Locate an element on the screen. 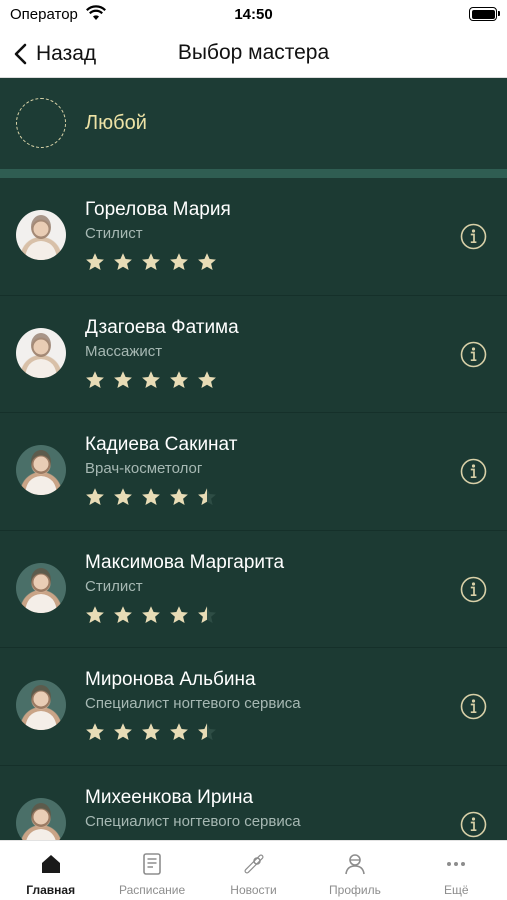  battery-icon is located at coordinates (484, 14).